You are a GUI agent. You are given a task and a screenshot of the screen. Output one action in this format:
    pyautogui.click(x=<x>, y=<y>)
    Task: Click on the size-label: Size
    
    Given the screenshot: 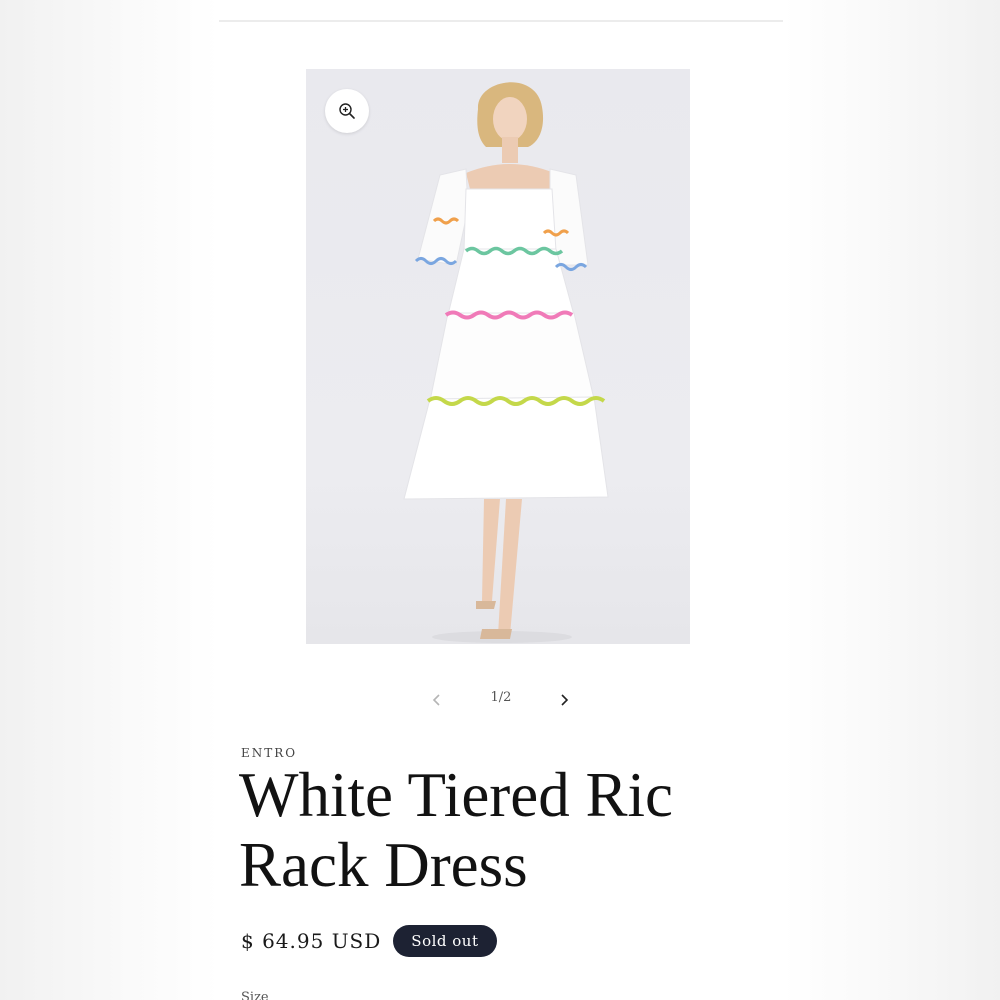 What is the action you would take?
    pyautogui.click(x=255, y=995)
    